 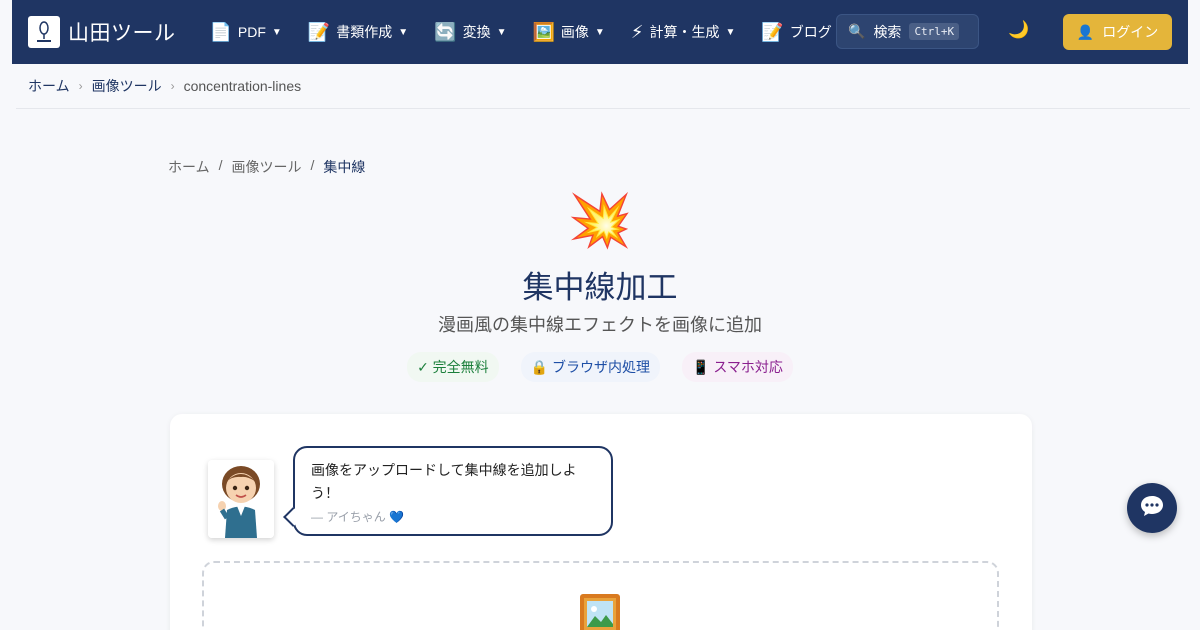 I want to click on search-button: 🔍 検索 Ctrl+K, so click(x=907, y=31).